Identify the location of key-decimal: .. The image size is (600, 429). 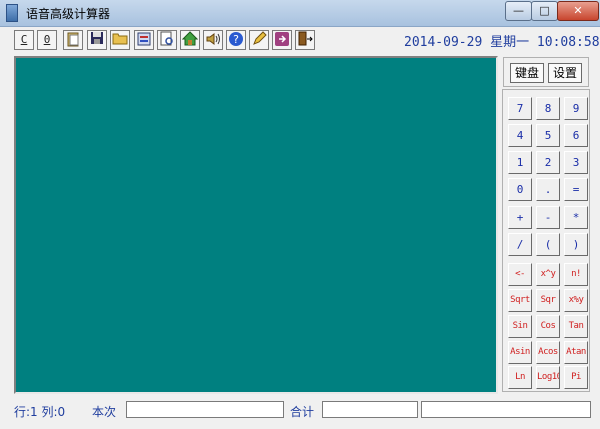
(548, 189).